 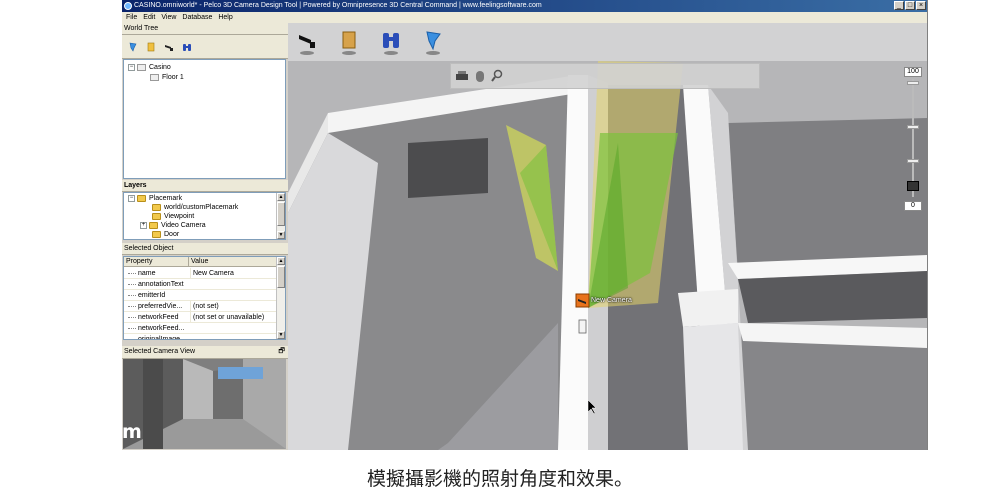 I want to click on expand-icon: +, so click(x=143, y=225).